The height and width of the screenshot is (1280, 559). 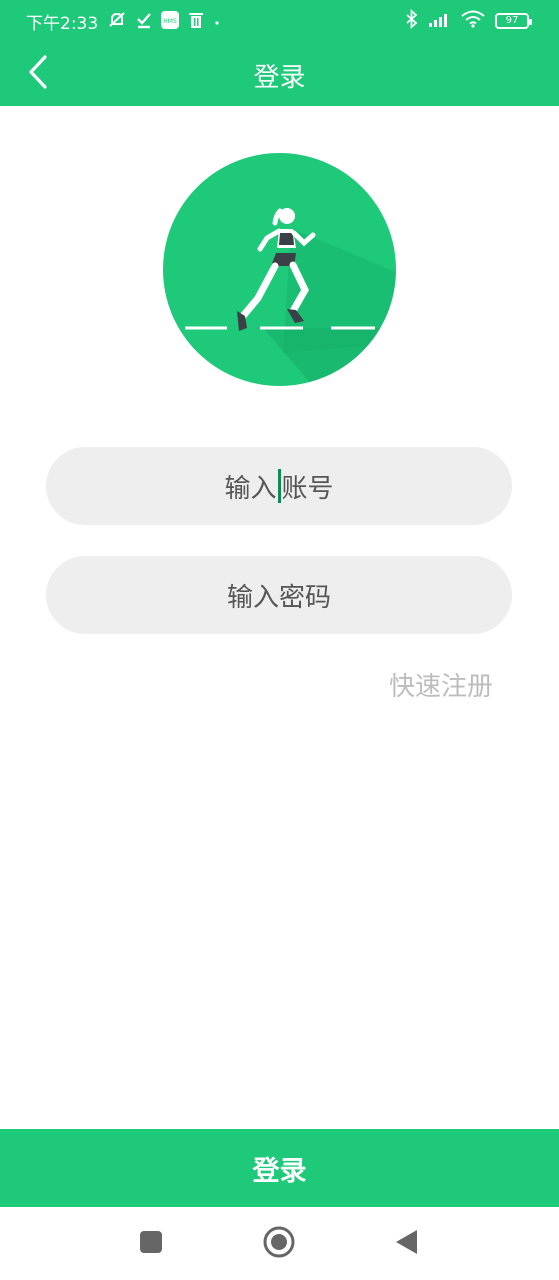 I want to click on password-input: 输入密码, so click(x=279, y=595).